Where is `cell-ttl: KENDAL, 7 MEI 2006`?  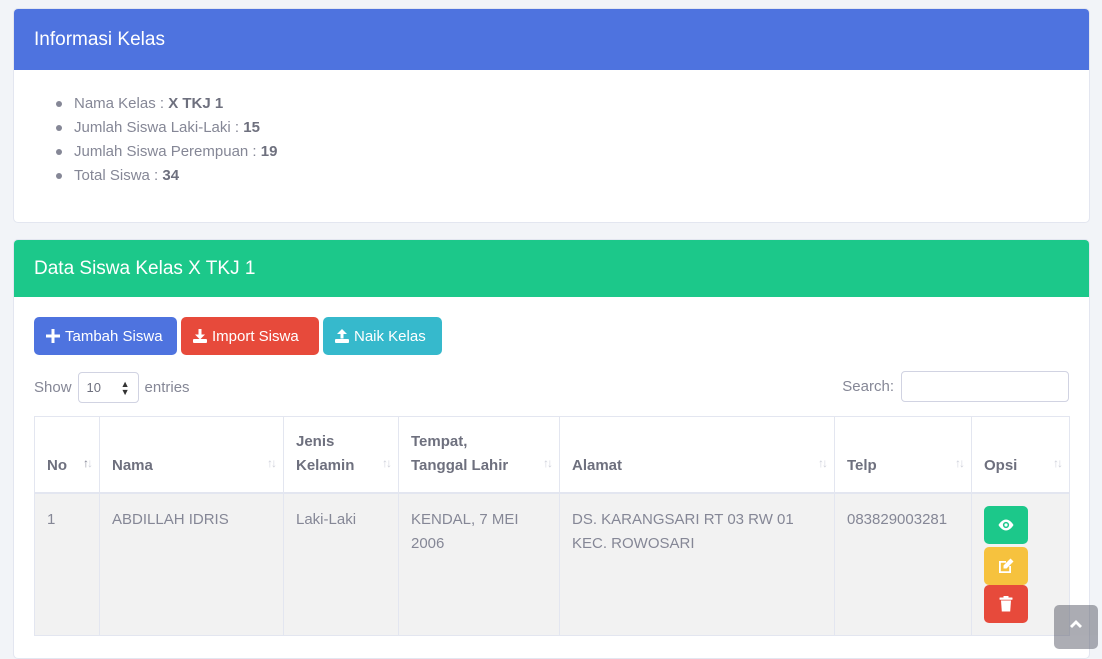
cell-ttl: KENDAL, 7 MEI 2006 is located at coordinates (479, 564).